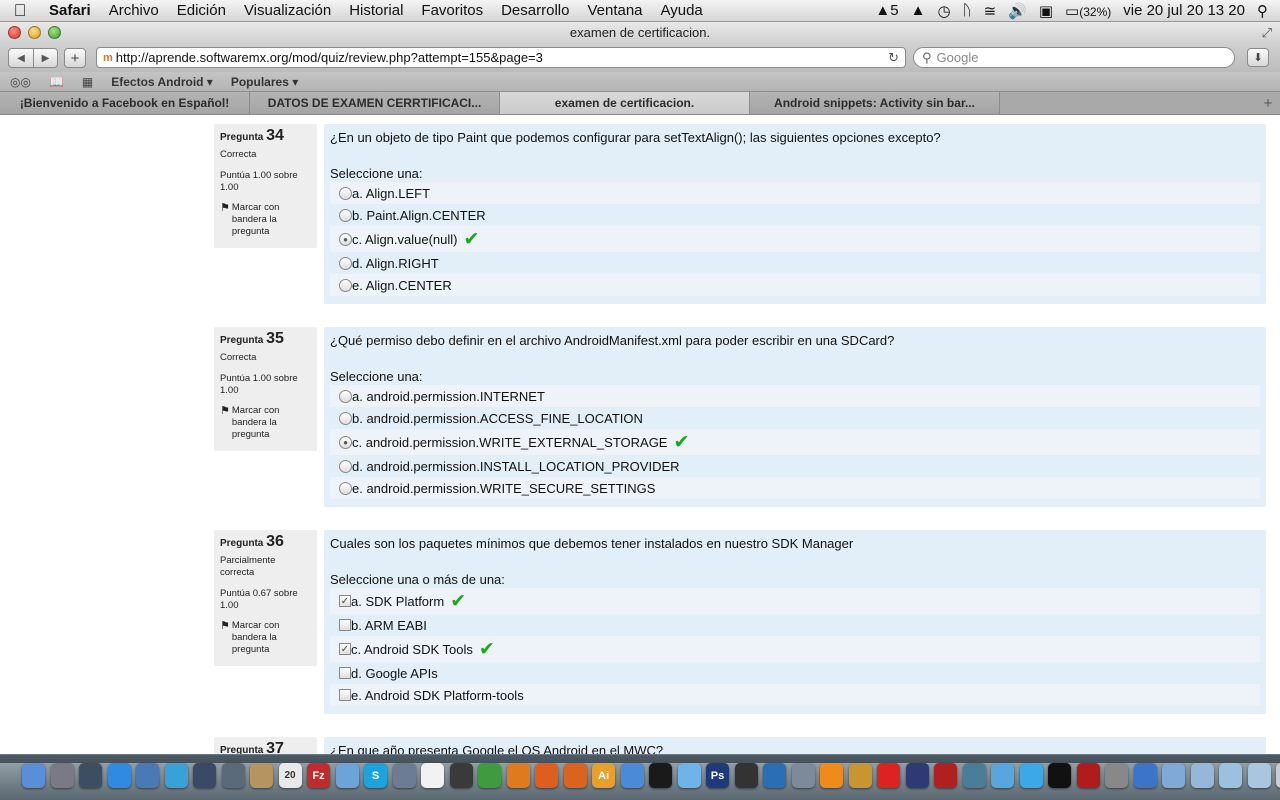  I want to click on menu-edicion: Edición, so click(201, 10).